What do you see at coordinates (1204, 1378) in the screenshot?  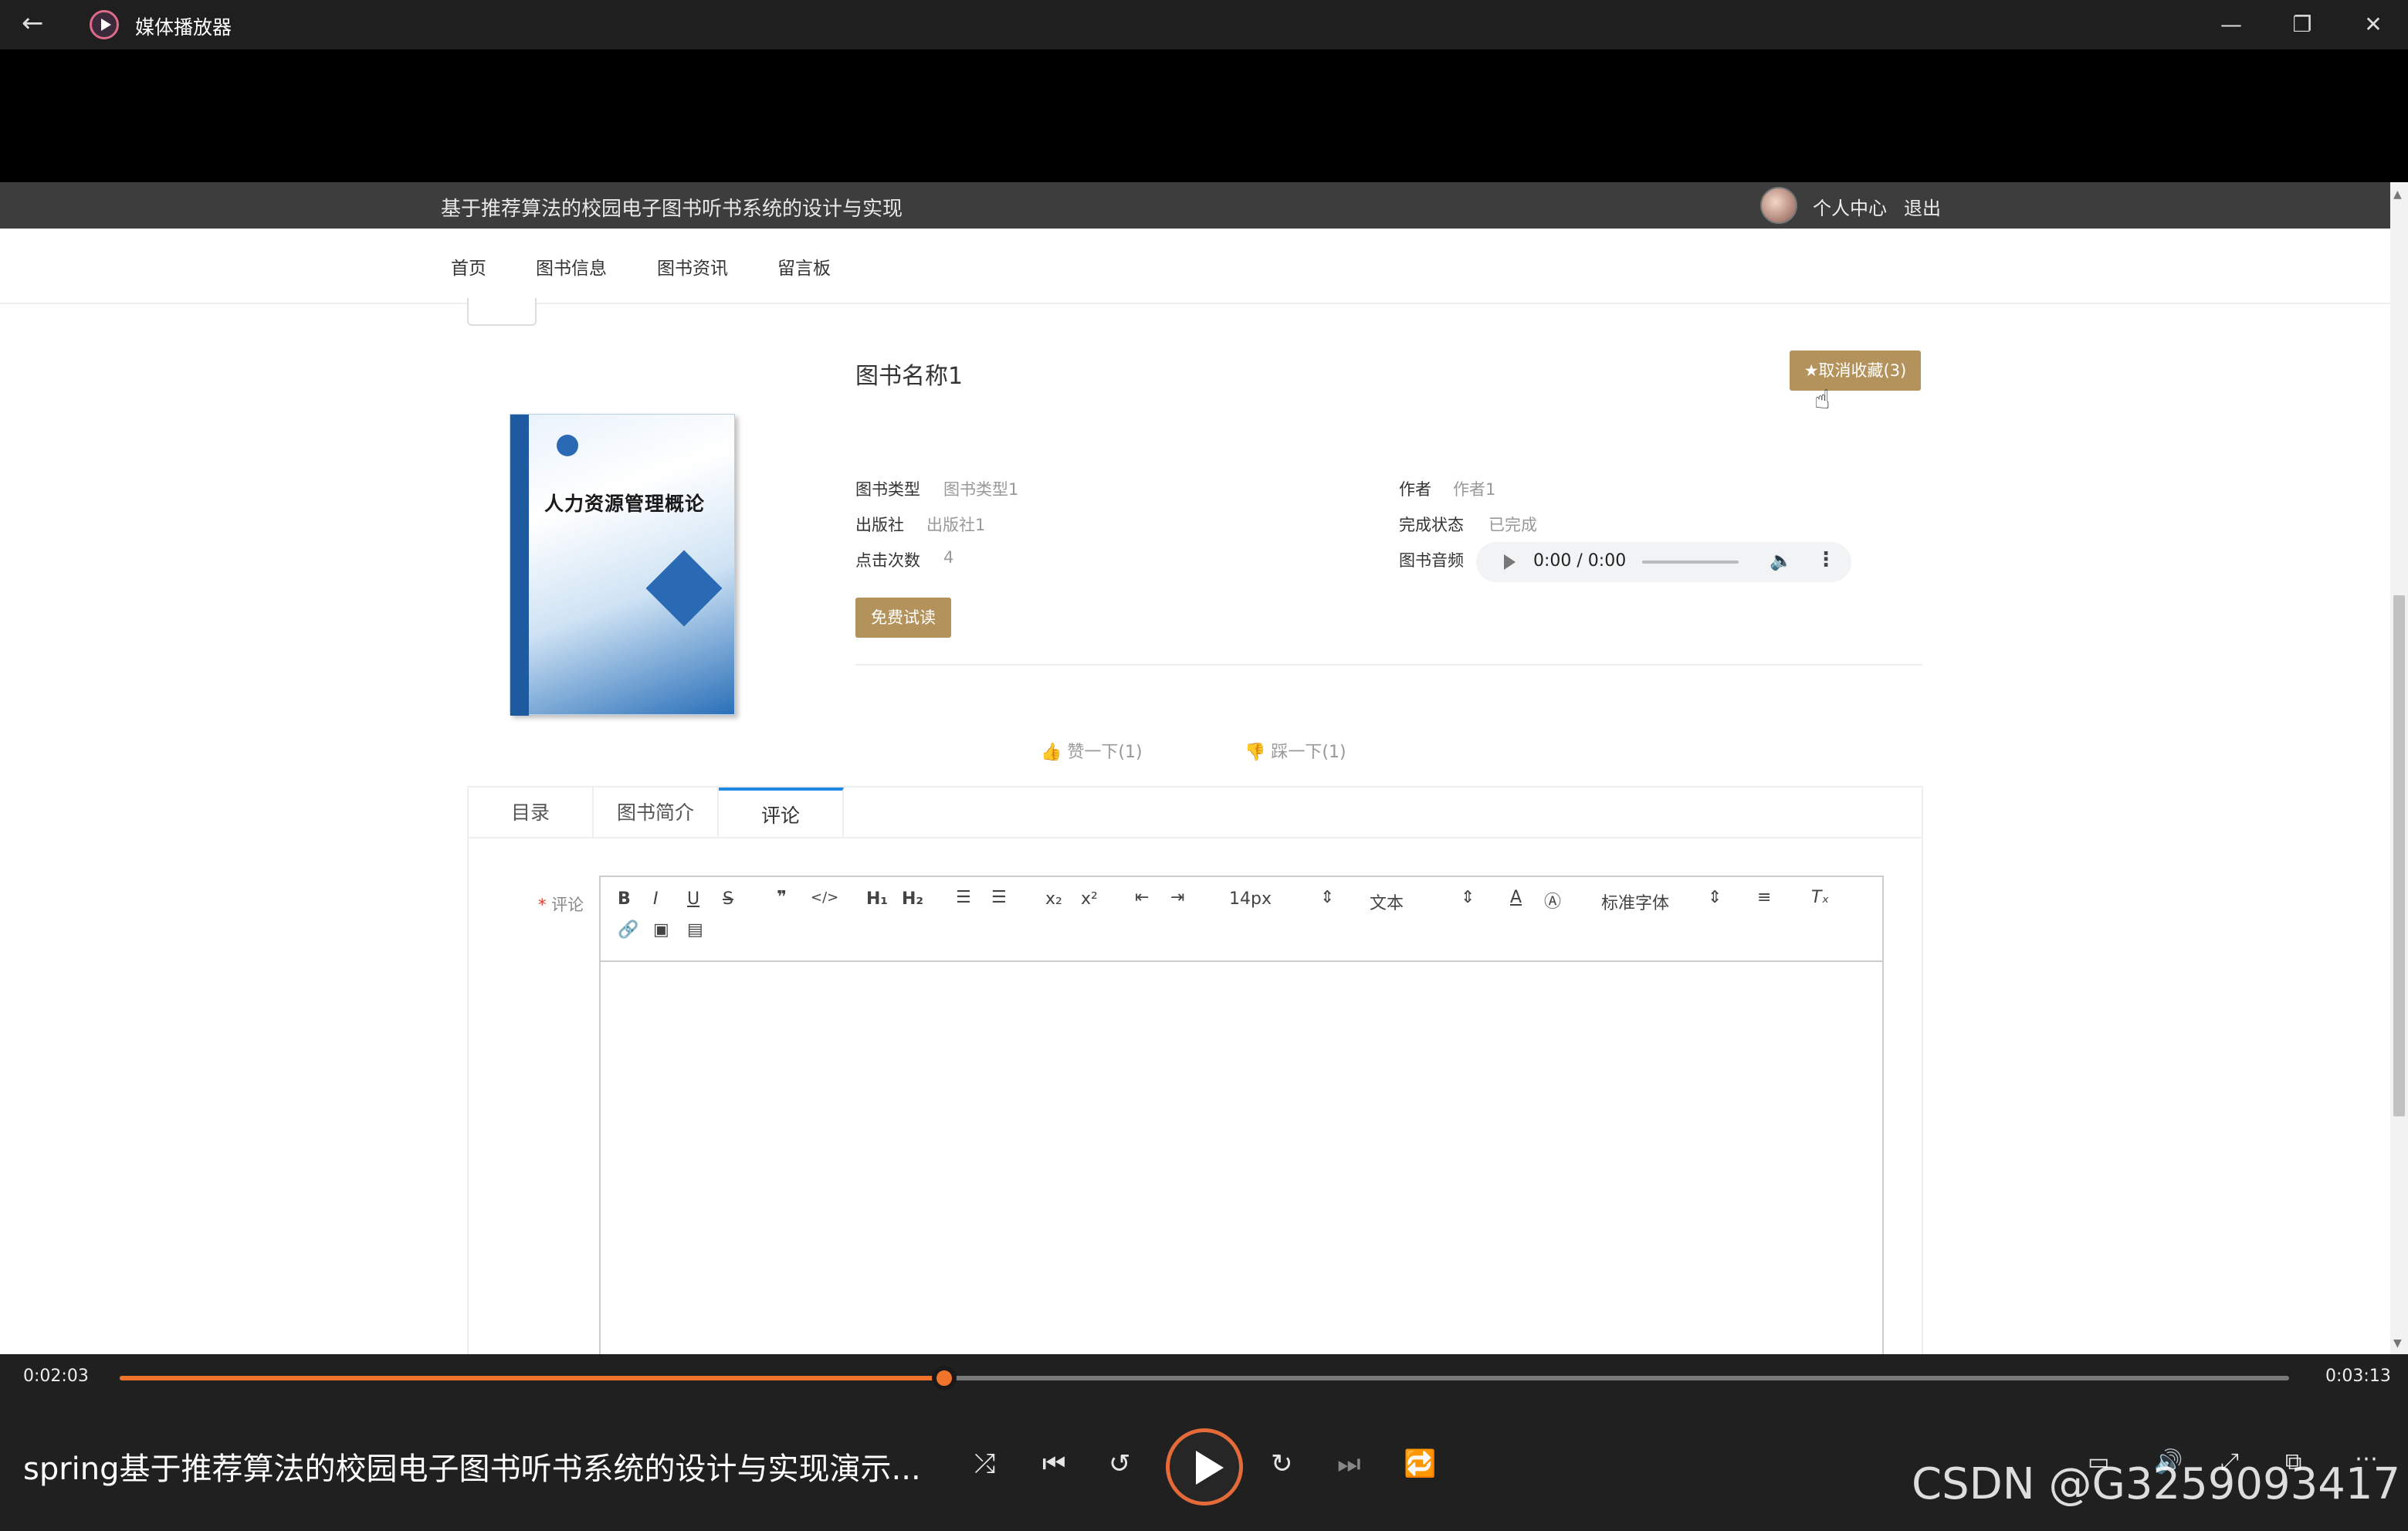 I see `seek-bar` at bounding box center [1204, 1378].